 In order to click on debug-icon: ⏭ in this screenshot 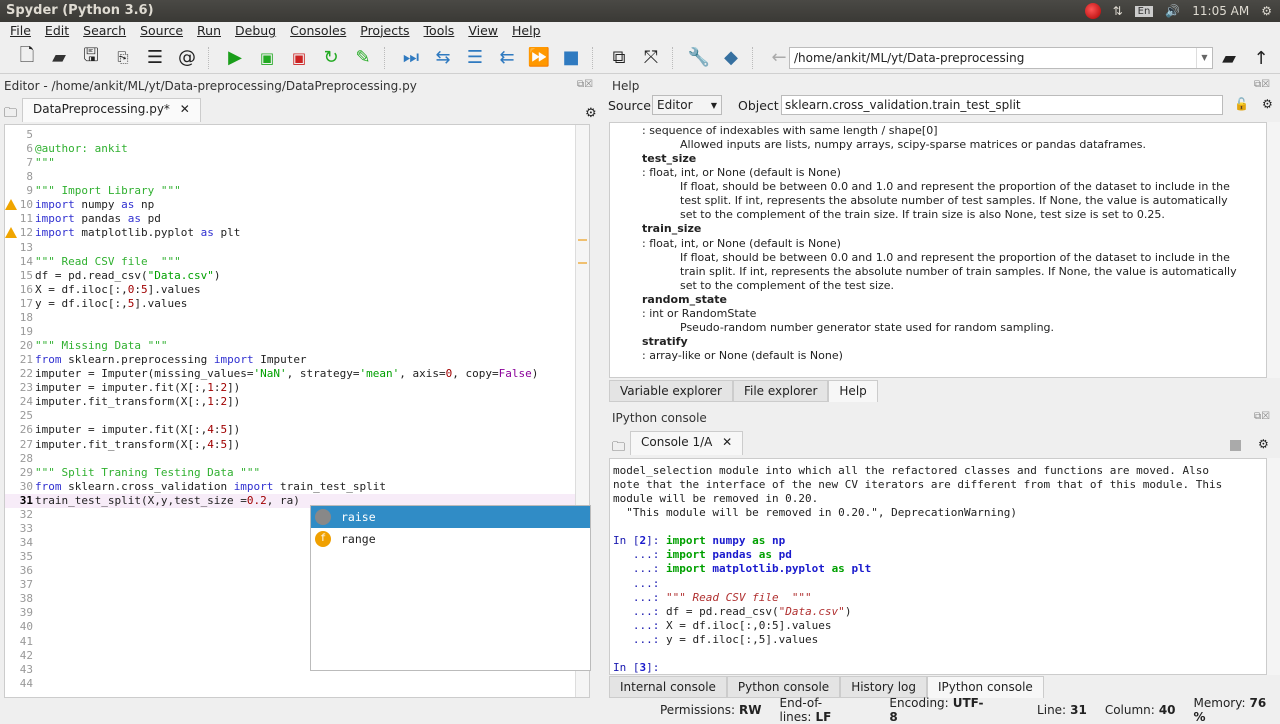, I will do `click(411, 58)`.